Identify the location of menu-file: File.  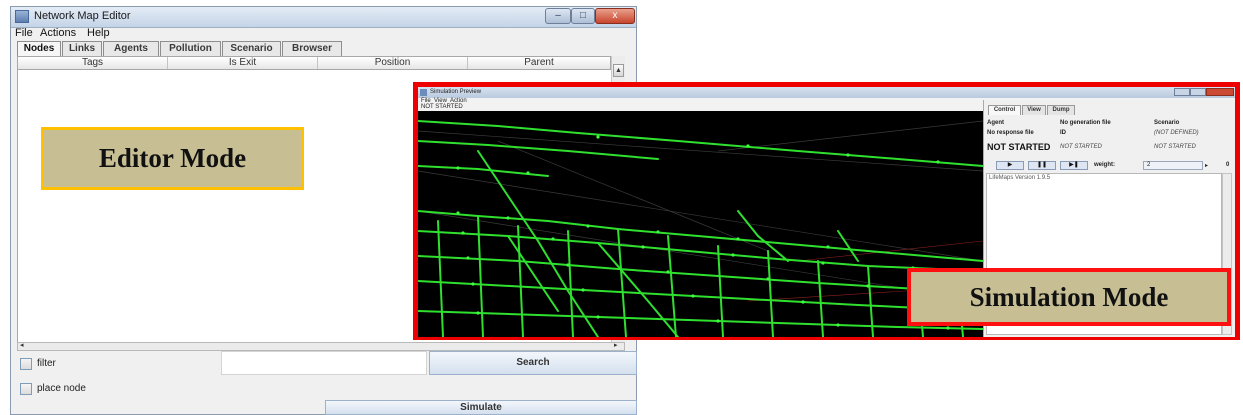
(24, 33).